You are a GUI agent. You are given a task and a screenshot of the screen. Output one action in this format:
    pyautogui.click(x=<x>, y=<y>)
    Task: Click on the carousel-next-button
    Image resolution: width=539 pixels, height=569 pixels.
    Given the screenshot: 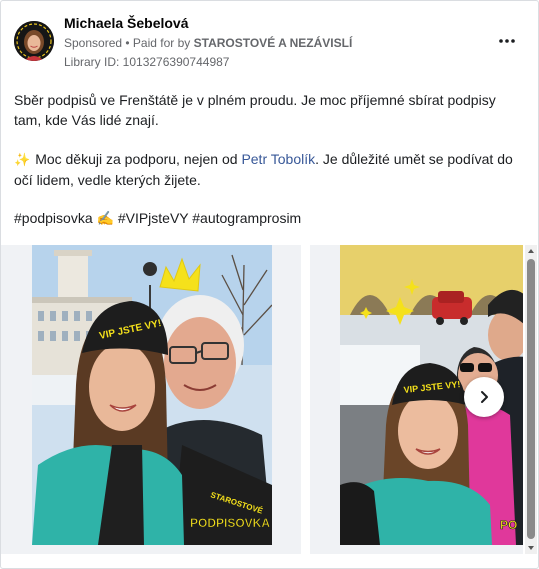 What is the action you would take?
    pyautogui.click(x=484, y=397)
    